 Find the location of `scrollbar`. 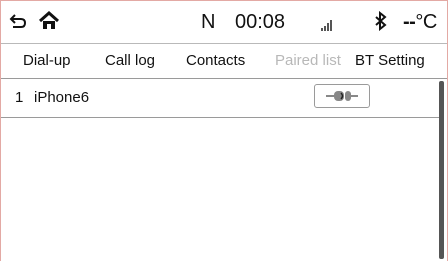

scrollbar is located at coordinates (441, 170).